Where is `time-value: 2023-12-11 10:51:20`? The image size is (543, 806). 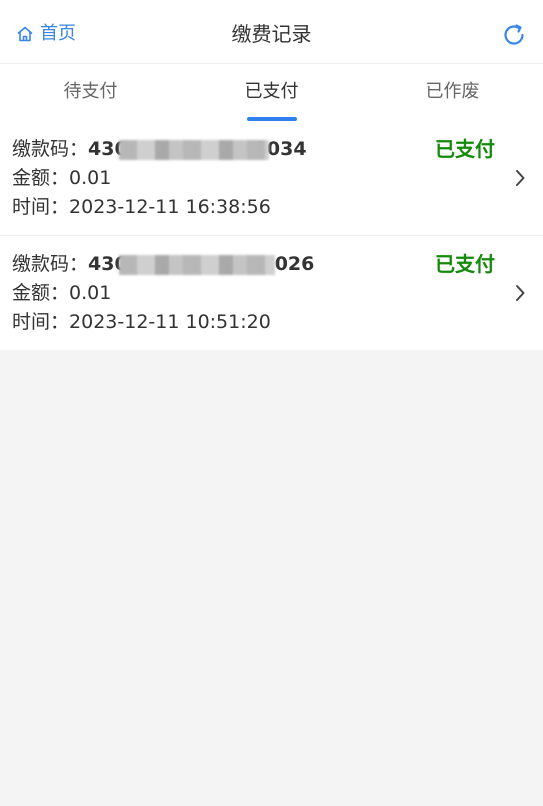
time-value: 2023-12-11 10:51:20 is located at coordinates (170, 322).